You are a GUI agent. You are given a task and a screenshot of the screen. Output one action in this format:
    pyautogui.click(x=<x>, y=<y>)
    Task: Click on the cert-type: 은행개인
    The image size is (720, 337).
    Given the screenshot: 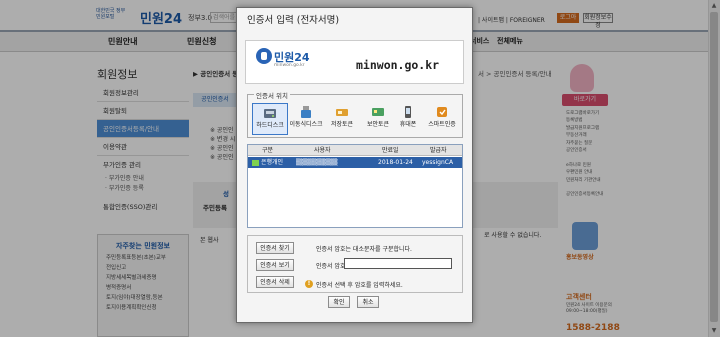 What is the action you would take?
    pyautogui.click(x=272, y=162)
    